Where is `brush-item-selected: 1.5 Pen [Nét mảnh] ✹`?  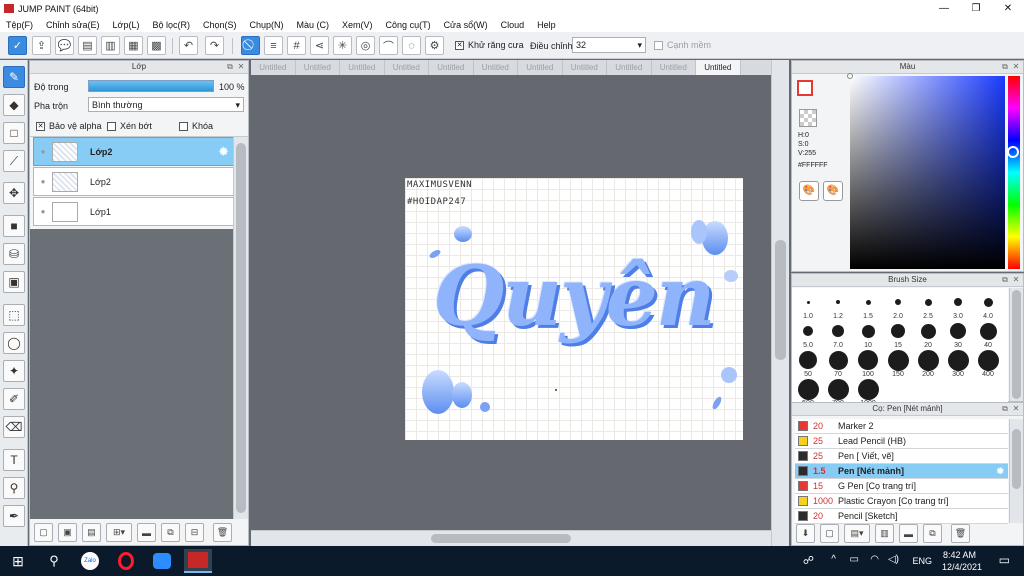 brush-item-selected: 1.5 Pen [Nét mảnh] ✹ is located at coordinates (901, 471).